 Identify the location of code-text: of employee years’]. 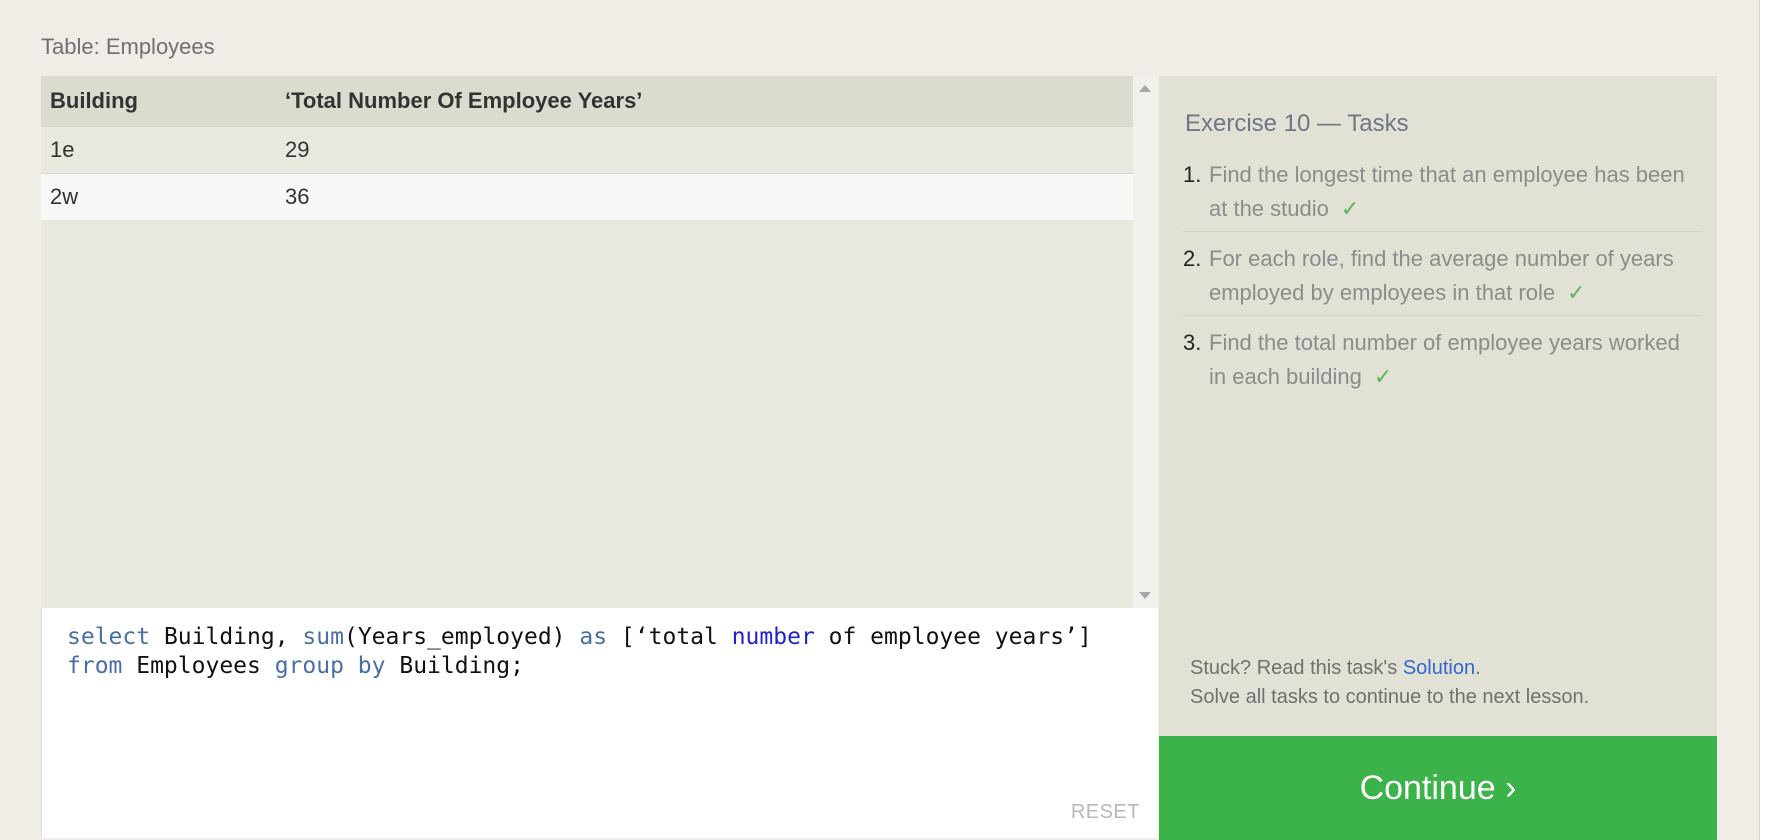
(953, 637).